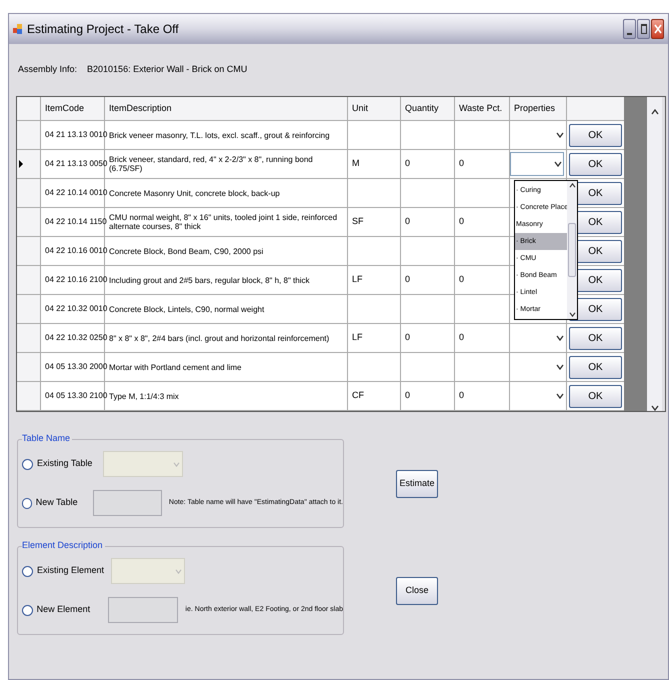 The width and height of the screenshot is (669, 680). What do you see at coordinates (226, 109) in the screenshot?
I see `column-header: ItemDescription` at bounding box center [226, 109].